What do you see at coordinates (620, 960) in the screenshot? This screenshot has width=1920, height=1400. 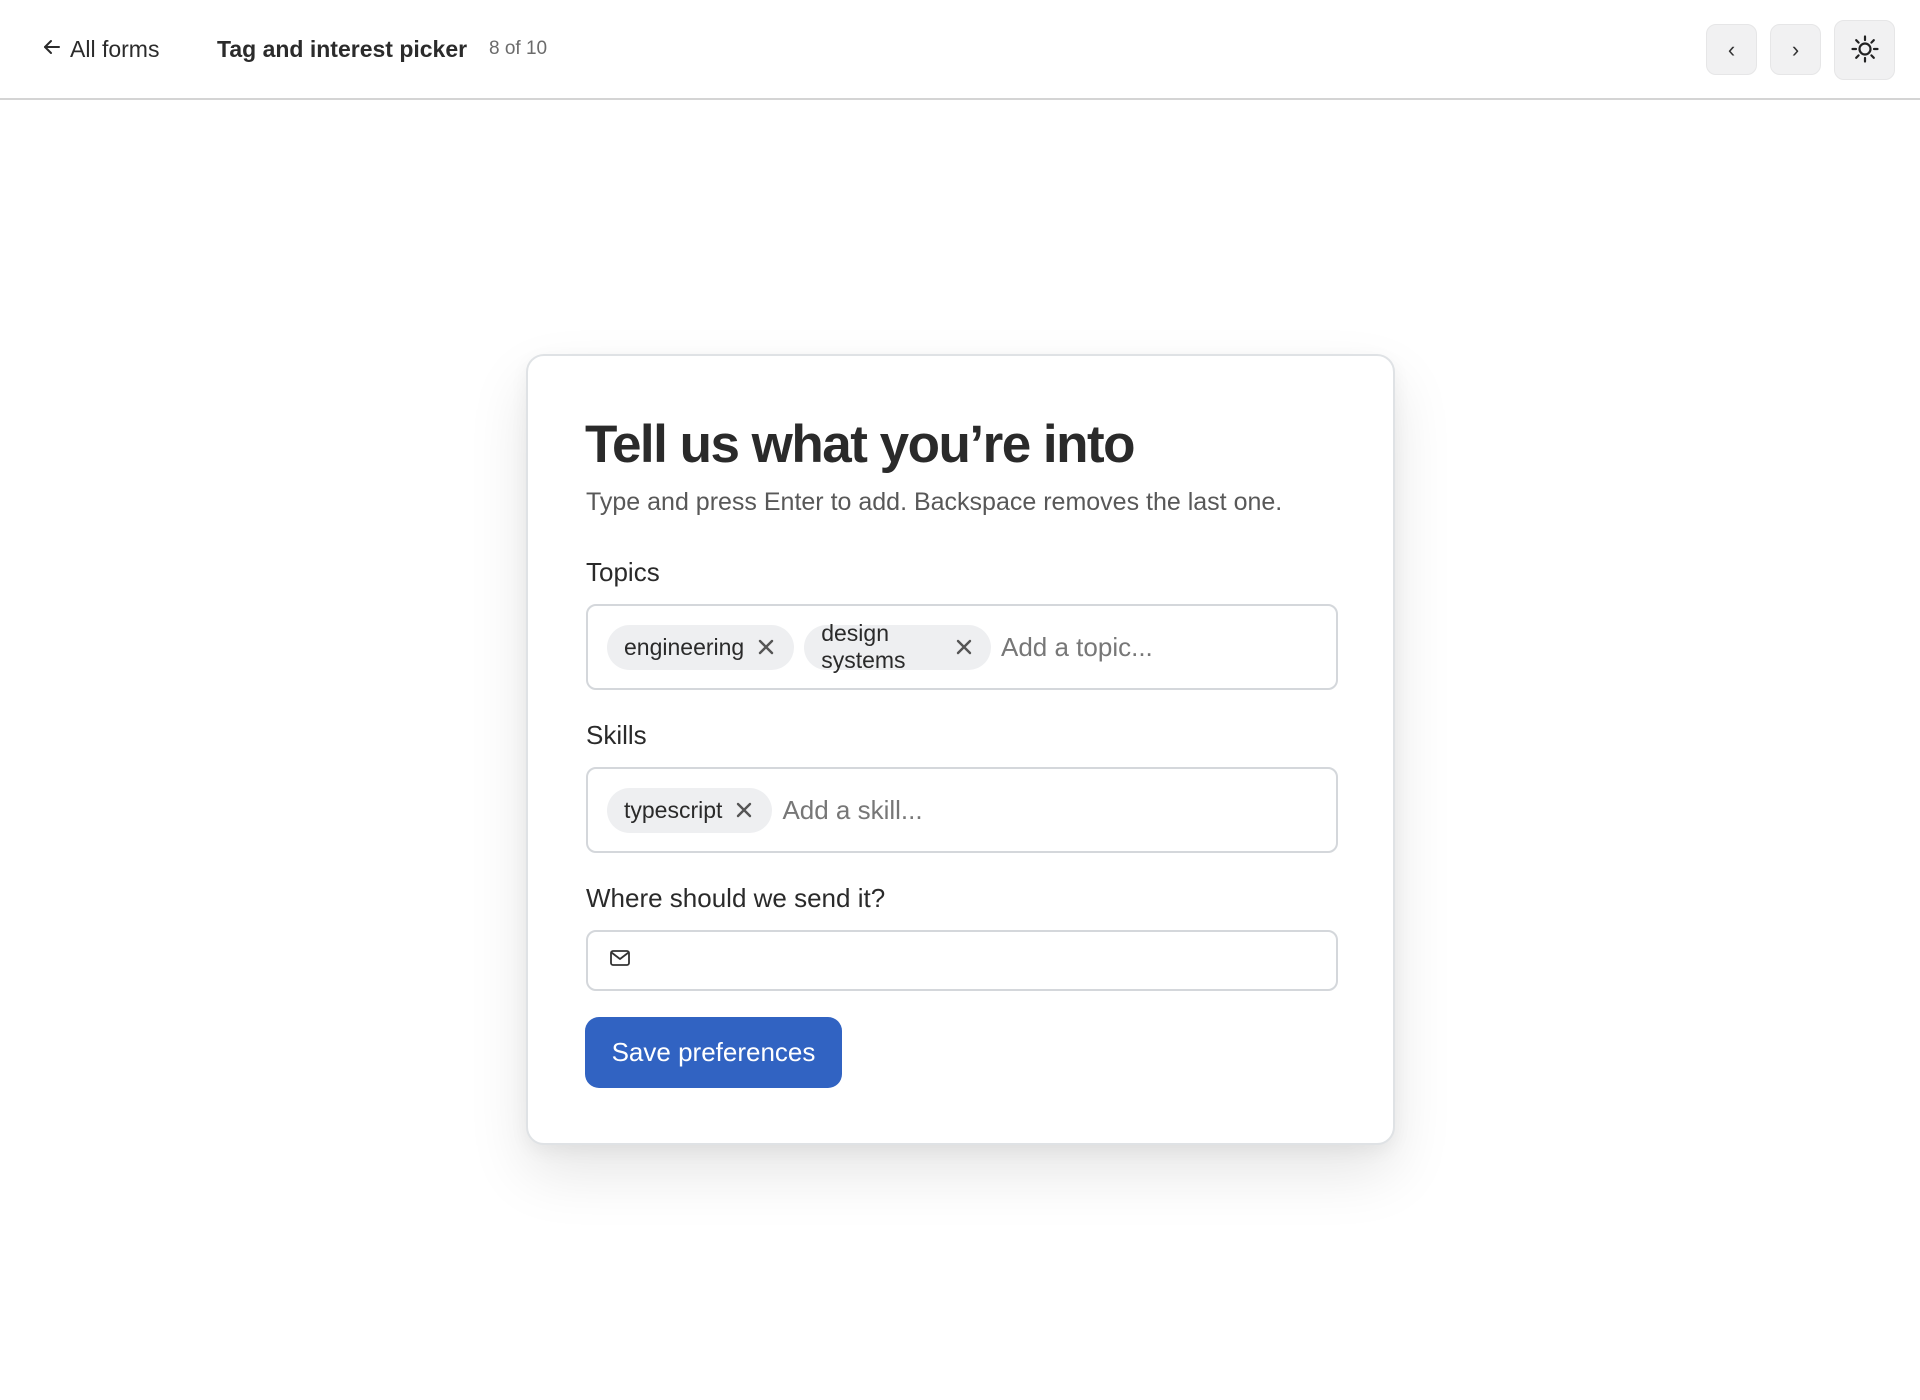 I see `mail-icon` at bounding box center [620, 960].